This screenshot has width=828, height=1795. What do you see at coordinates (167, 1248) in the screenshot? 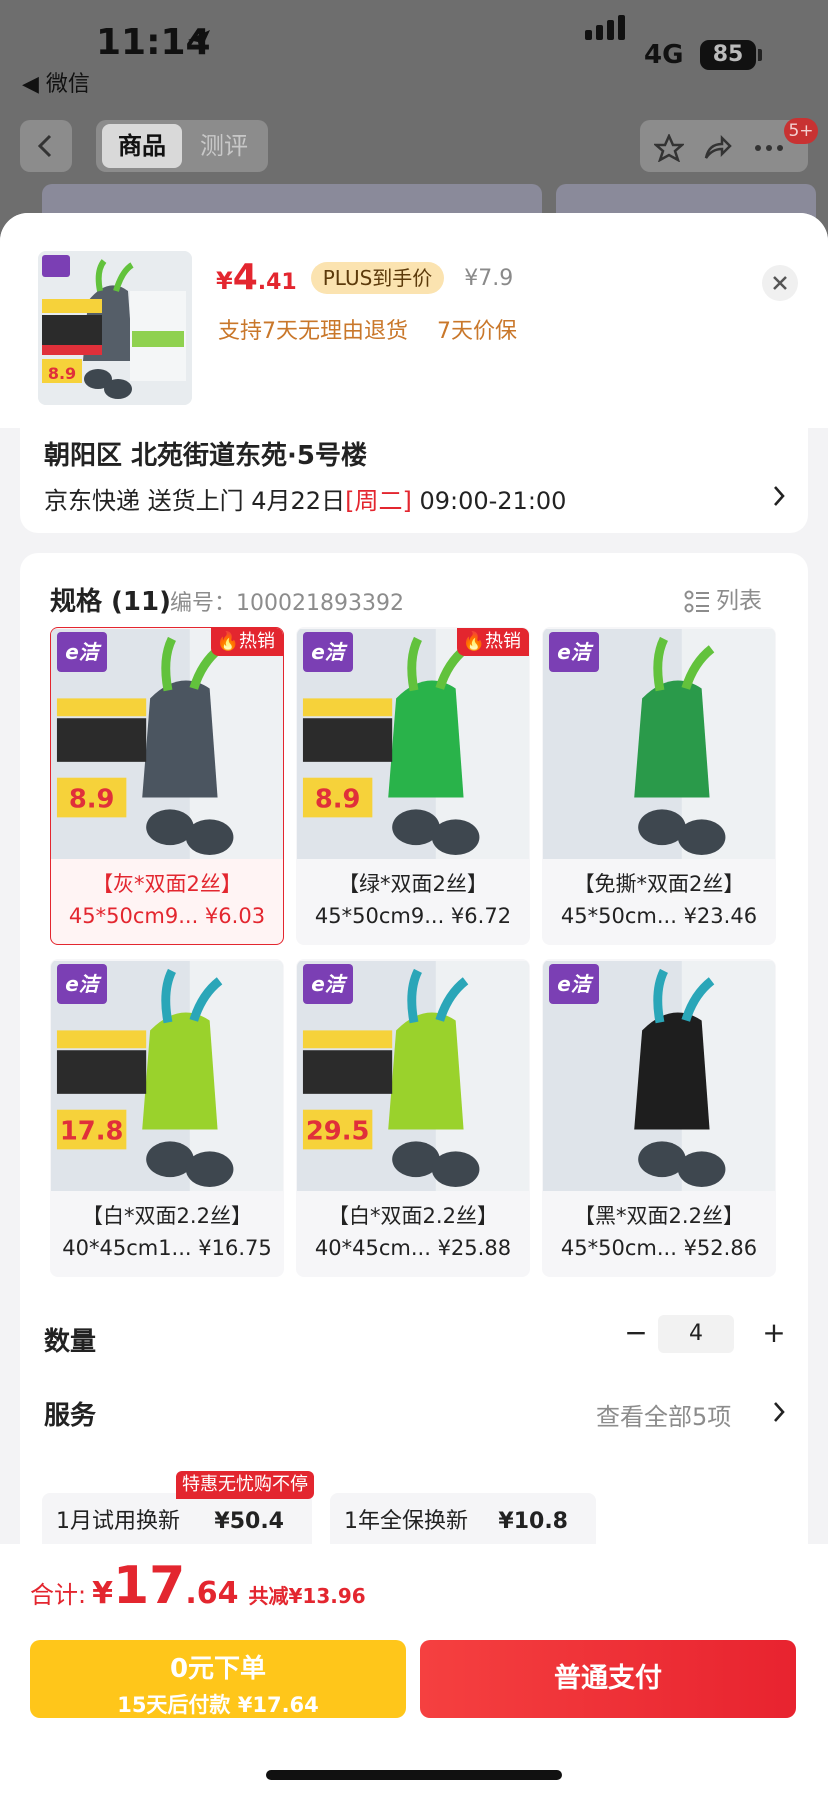
I see `sku-size-price: 40*45cm1... ¥16.75` at bounding box center [167, 1248].